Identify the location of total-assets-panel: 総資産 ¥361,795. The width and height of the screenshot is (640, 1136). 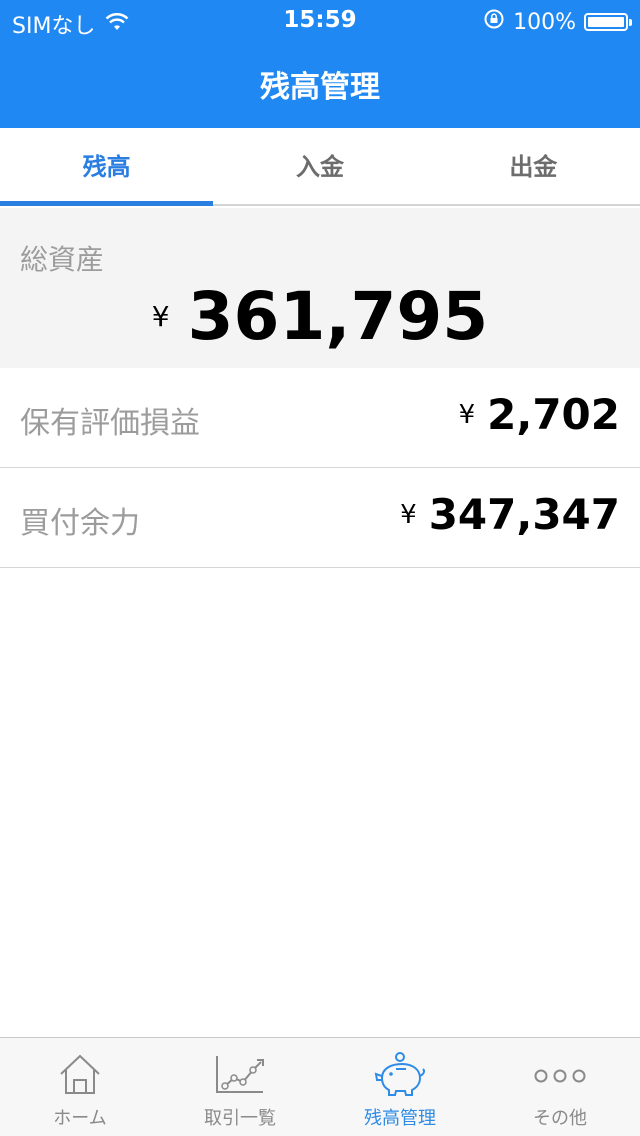
(320, 288).